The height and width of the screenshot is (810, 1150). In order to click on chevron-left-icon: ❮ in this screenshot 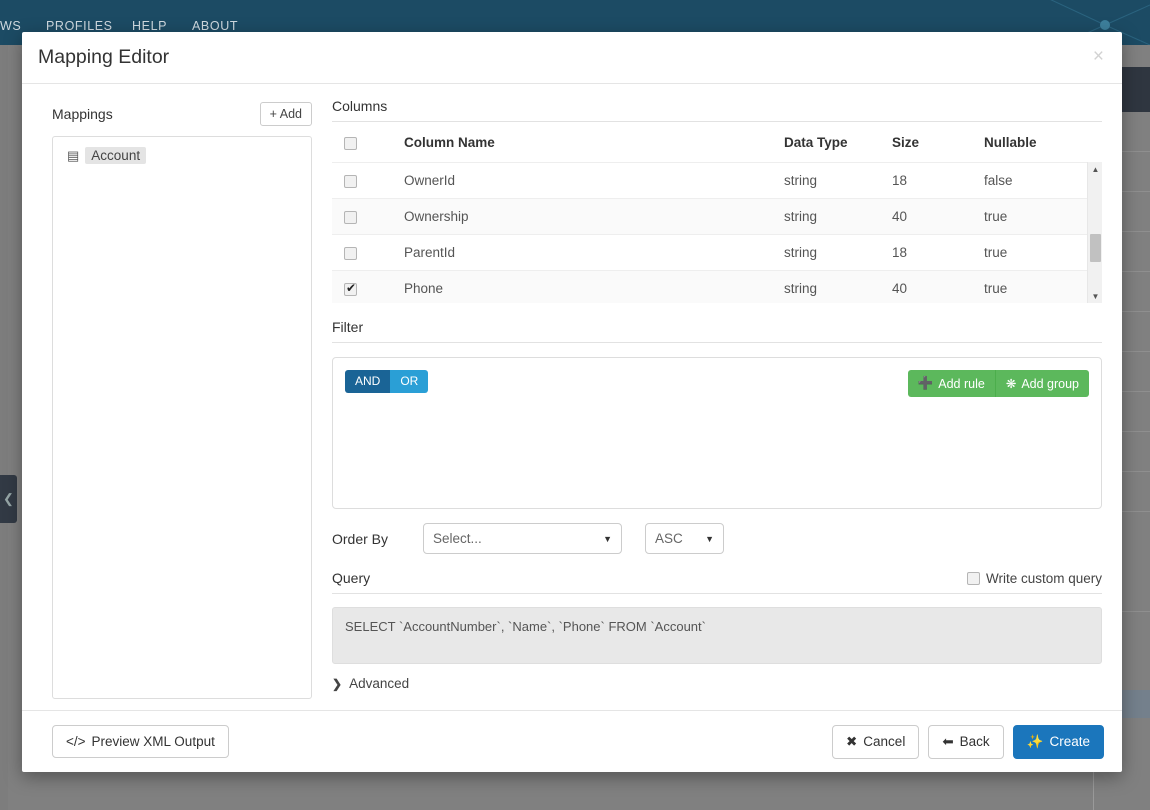, I will do `click(8, 498)`.